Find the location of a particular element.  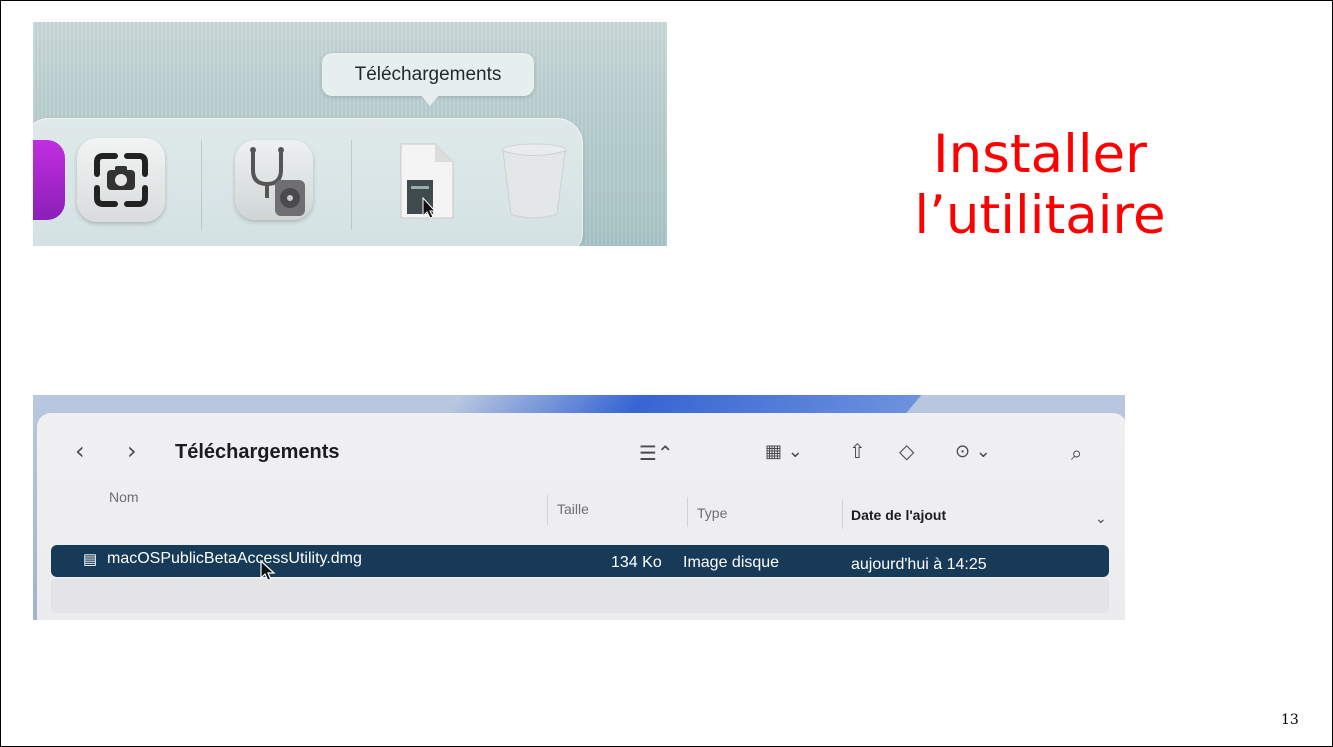

dmg-file-icon: ▤ is located at coordinates (90, 559).